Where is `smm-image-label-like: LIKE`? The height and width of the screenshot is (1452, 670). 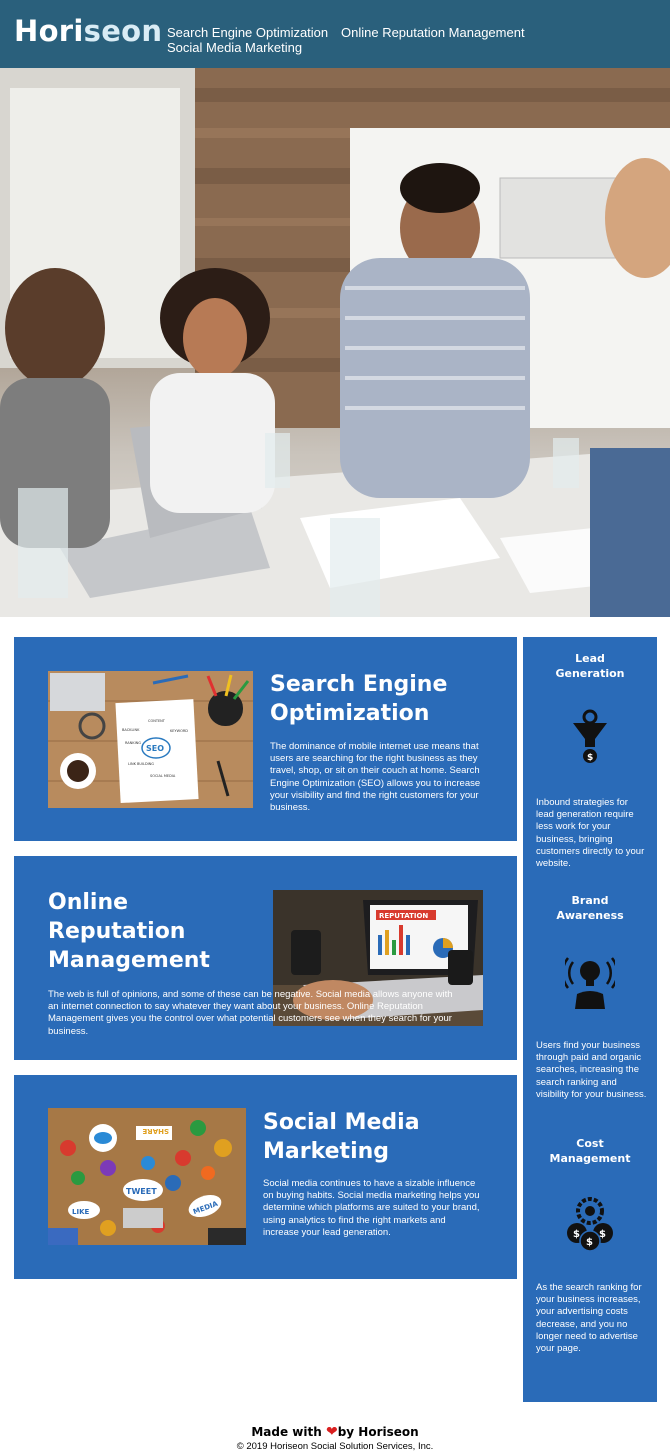
smm-image-label-like: LIKE is located at coordinates (80, 1212).